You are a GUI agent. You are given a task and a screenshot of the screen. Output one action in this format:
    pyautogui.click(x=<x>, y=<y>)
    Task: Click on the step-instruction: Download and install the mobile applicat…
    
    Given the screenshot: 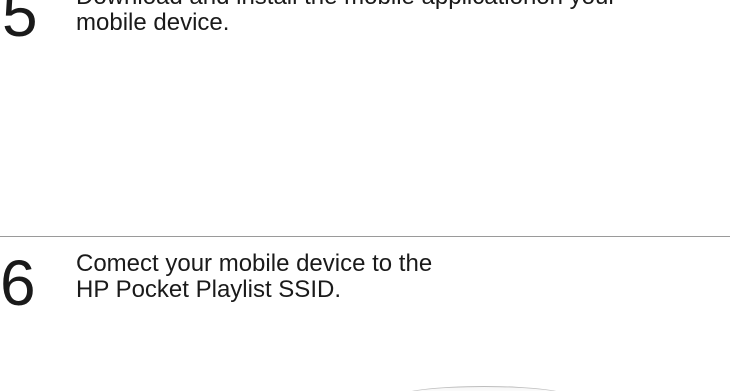 What is the action you would take?
    pyautogui.click(x=346, y=18)
    